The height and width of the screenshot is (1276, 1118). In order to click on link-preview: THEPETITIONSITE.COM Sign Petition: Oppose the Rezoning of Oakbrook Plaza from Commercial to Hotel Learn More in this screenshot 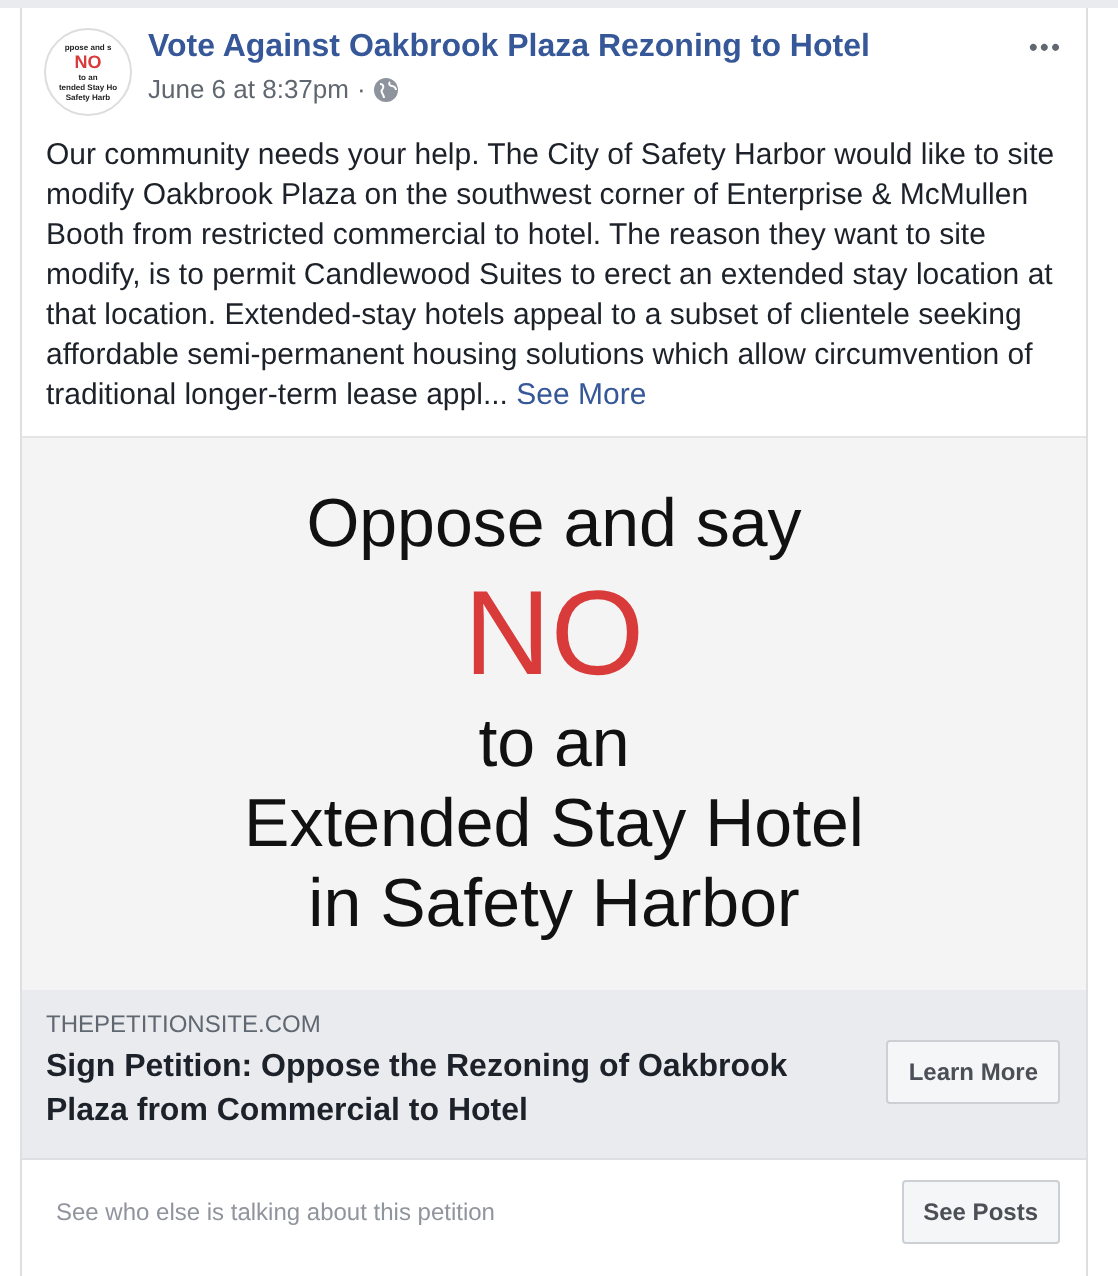, I will do `click(554, 1075)`.